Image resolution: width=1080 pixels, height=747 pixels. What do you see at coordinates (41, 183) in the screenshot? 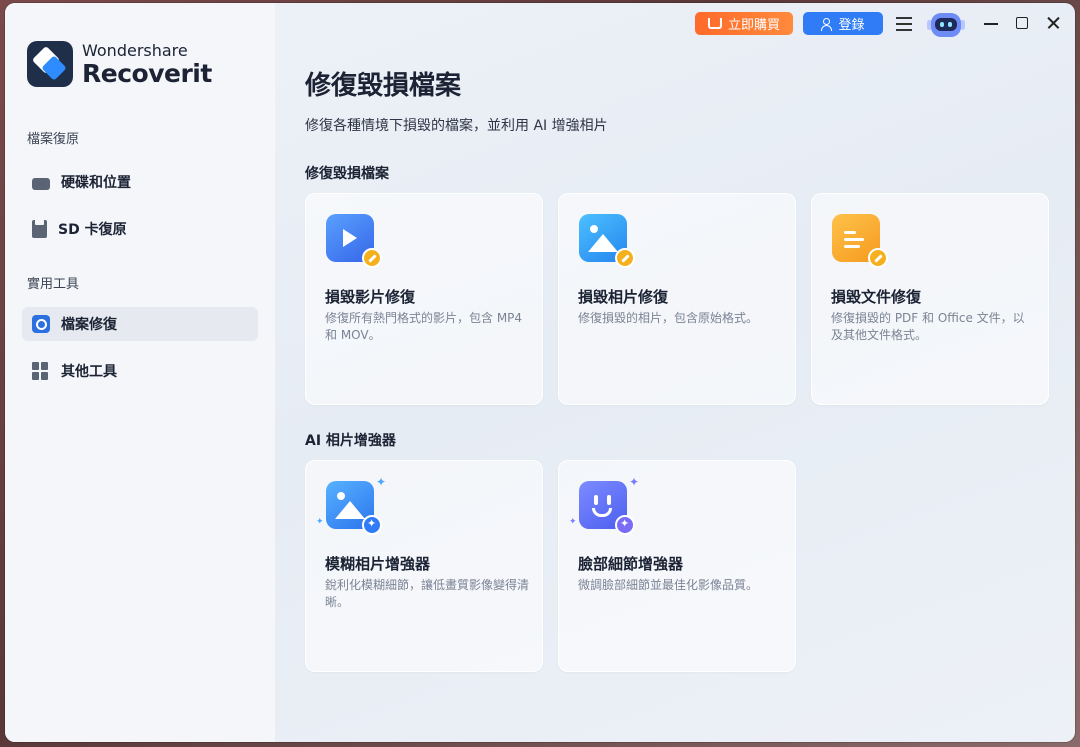
I see `hard-drive-icon` at bounding box center [41, 183].